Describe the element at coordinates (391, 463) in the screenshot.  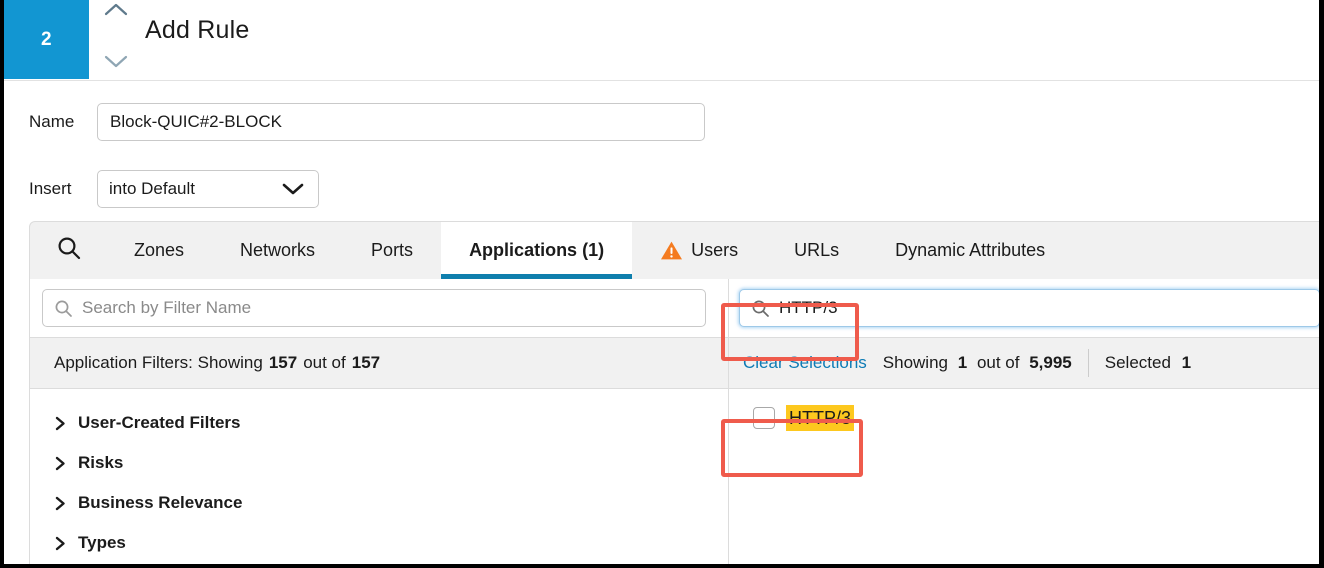
I see `tree-item-risks: Risks` at that location.